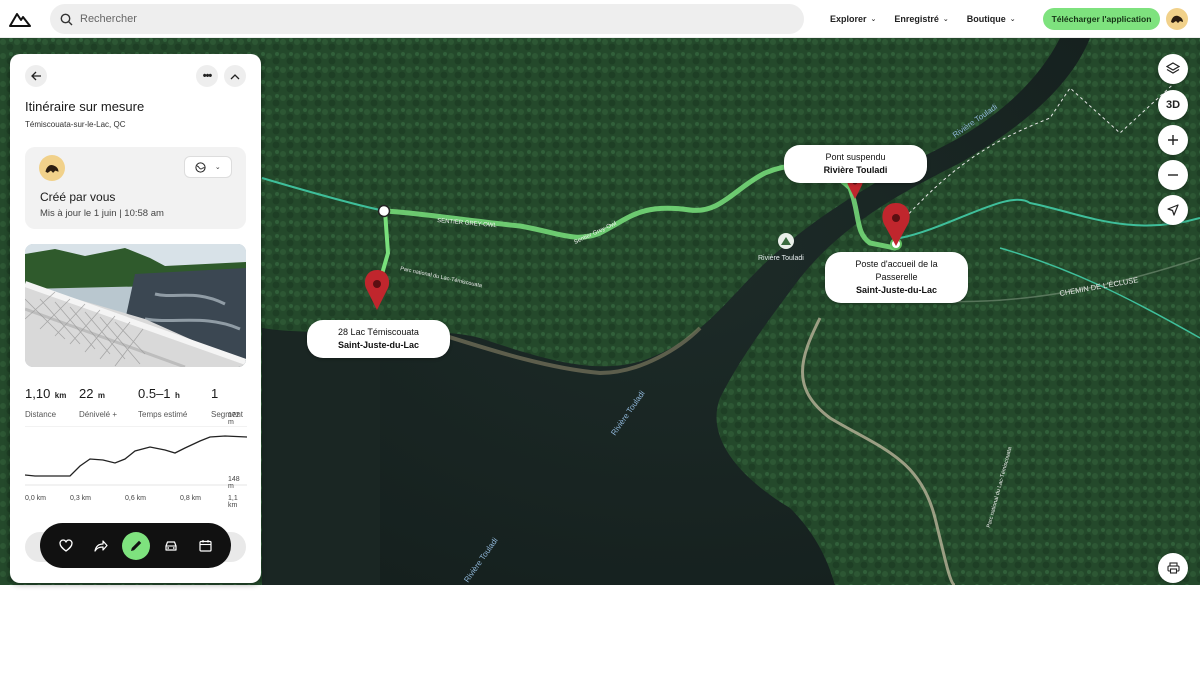 This screenshot has width=1200, height=675. I want to click on pencil-icon, so click(135, 545).